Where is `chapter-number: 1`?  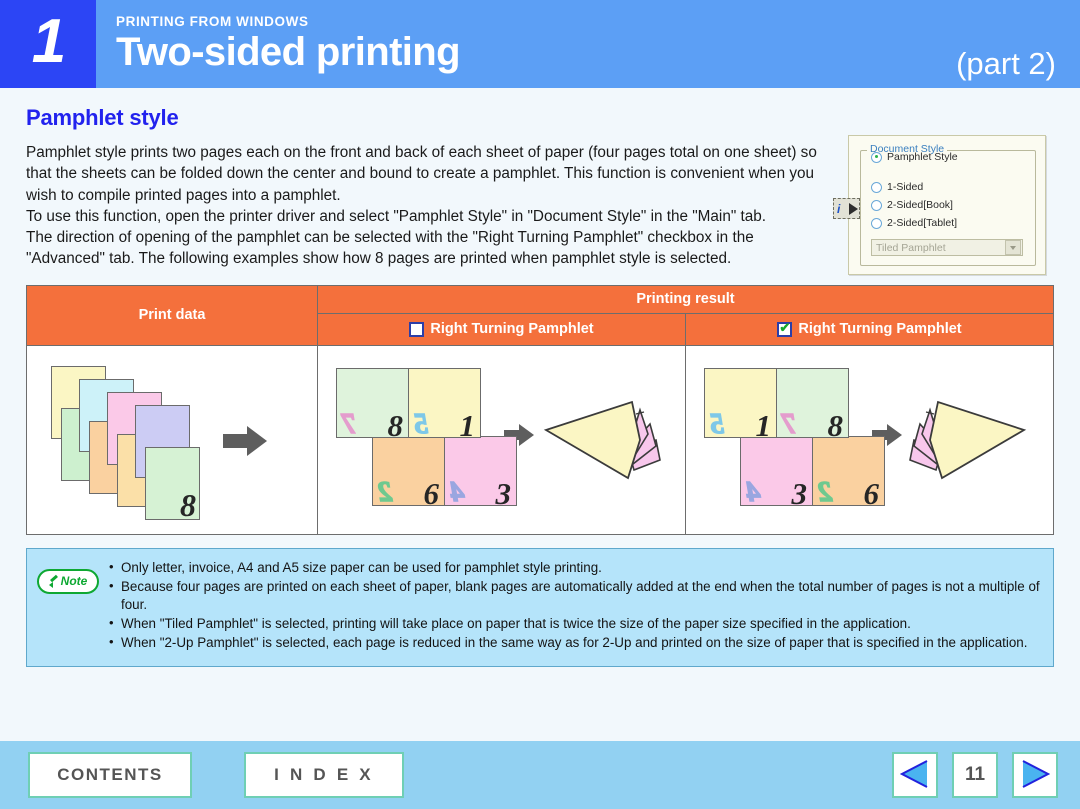 chapter-number: 1 is located at coordinates (49, 41).